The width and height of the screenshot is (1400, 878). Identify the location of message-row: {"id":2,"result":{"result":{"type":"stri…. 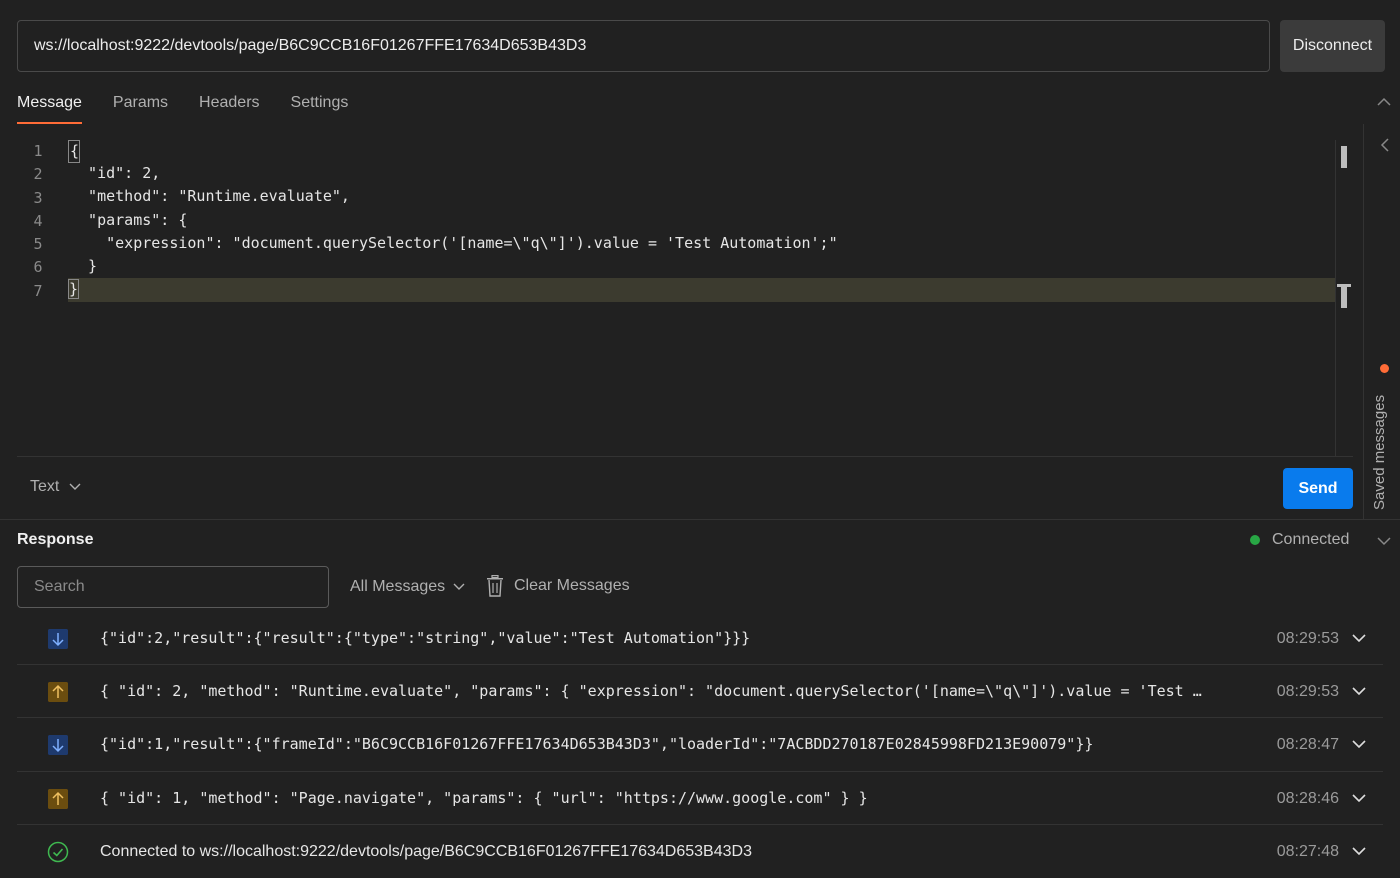
(700, 639).